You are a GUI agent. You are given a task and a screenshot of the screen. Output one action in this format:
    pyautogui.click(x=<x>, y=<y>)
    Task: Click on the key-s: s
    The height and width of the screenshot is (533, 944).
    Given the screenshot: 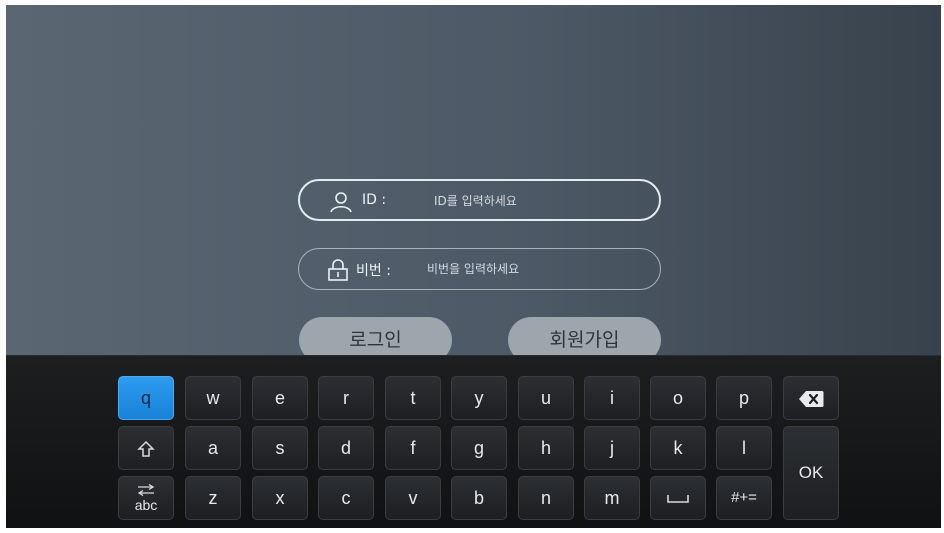 What is the action you would take?
    pyautogui.click(x=280, y=448)
    